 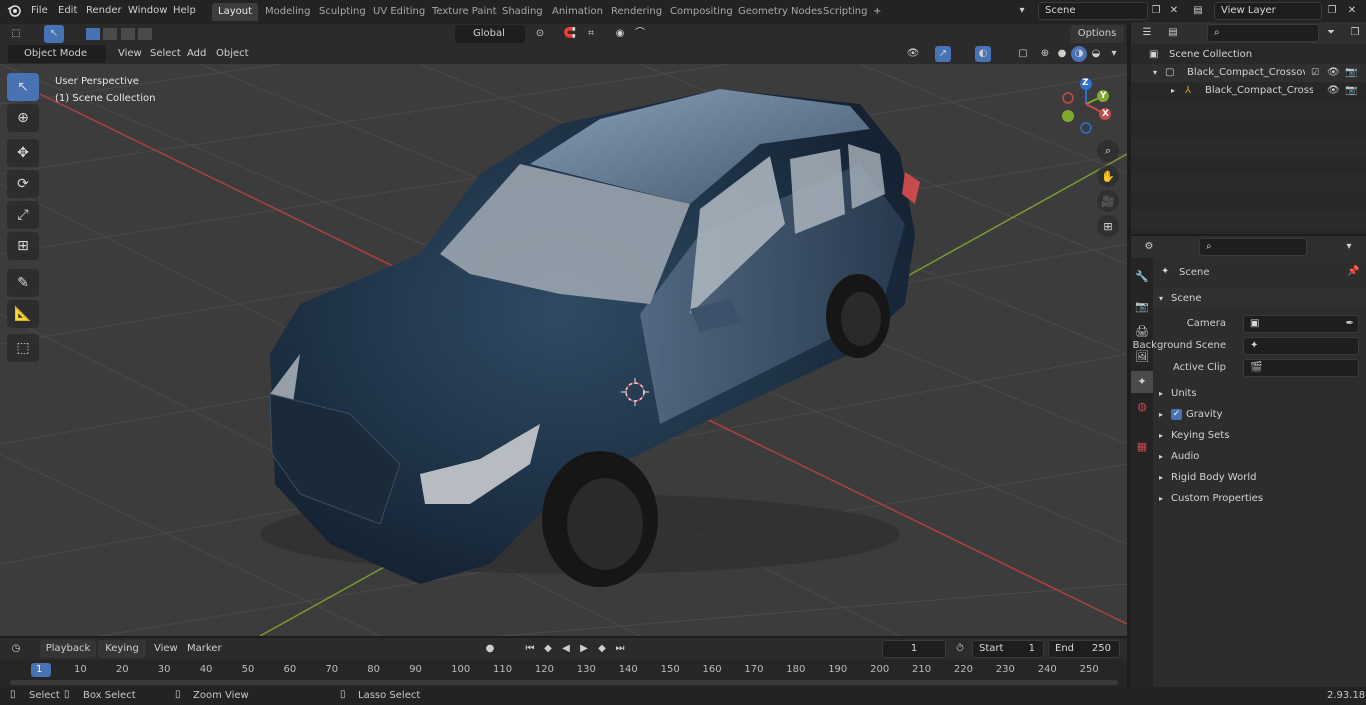 What do you see at coordinates (1259, 414) in the screenshot?
I see `panel-gravity: ▸ ✓ Gravity` at bounding box center [1259, 414].